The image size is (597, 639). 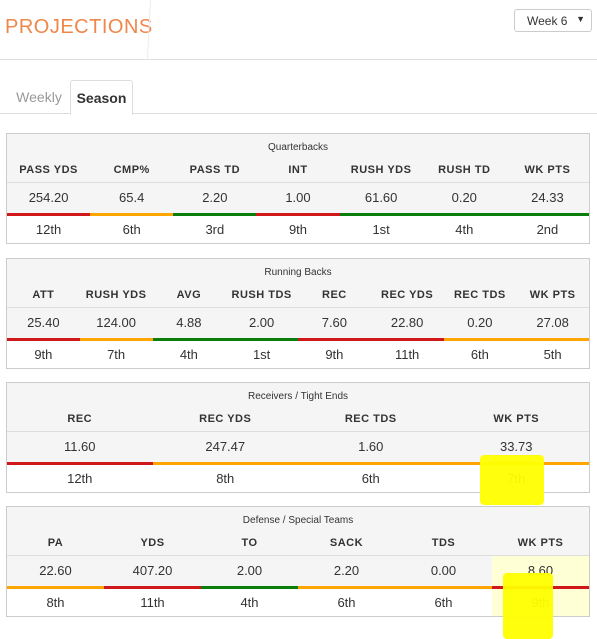 I want to click on tab-season: Season, so click(x=101, y=97).